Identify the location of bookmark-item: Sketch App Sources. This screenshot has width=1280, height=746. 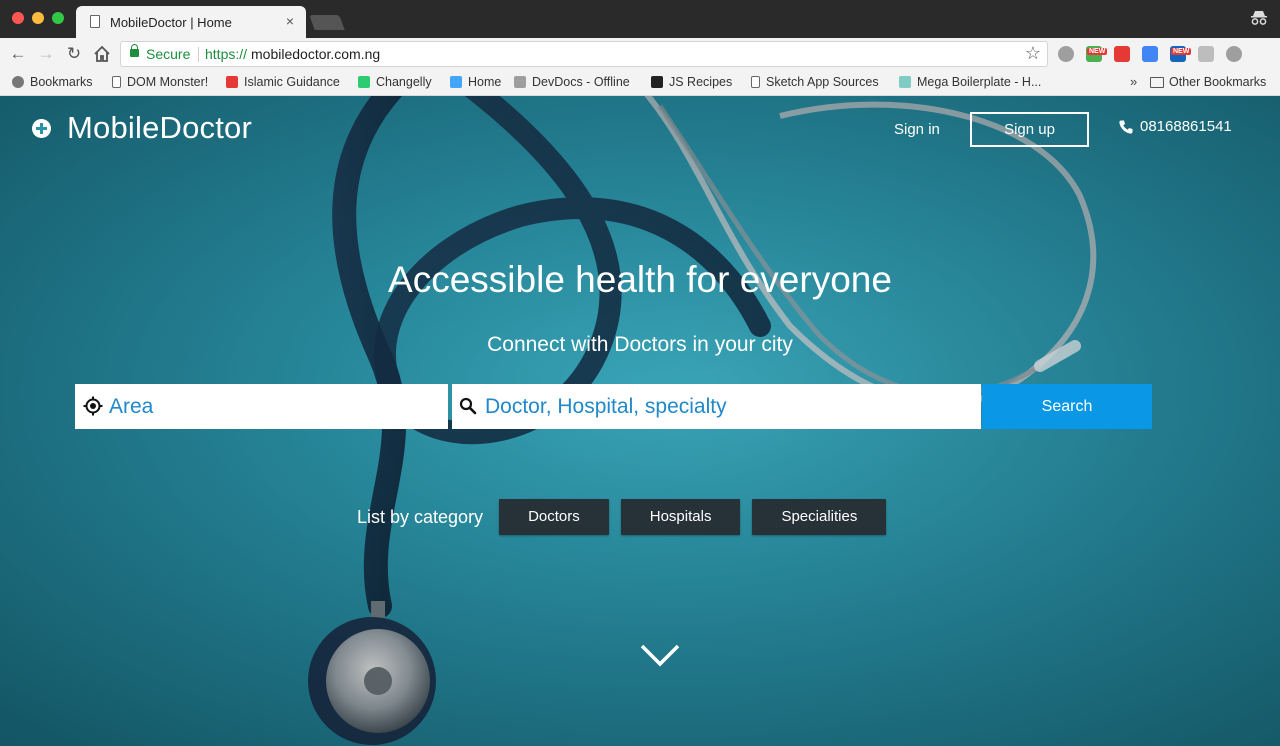
(815, 82).